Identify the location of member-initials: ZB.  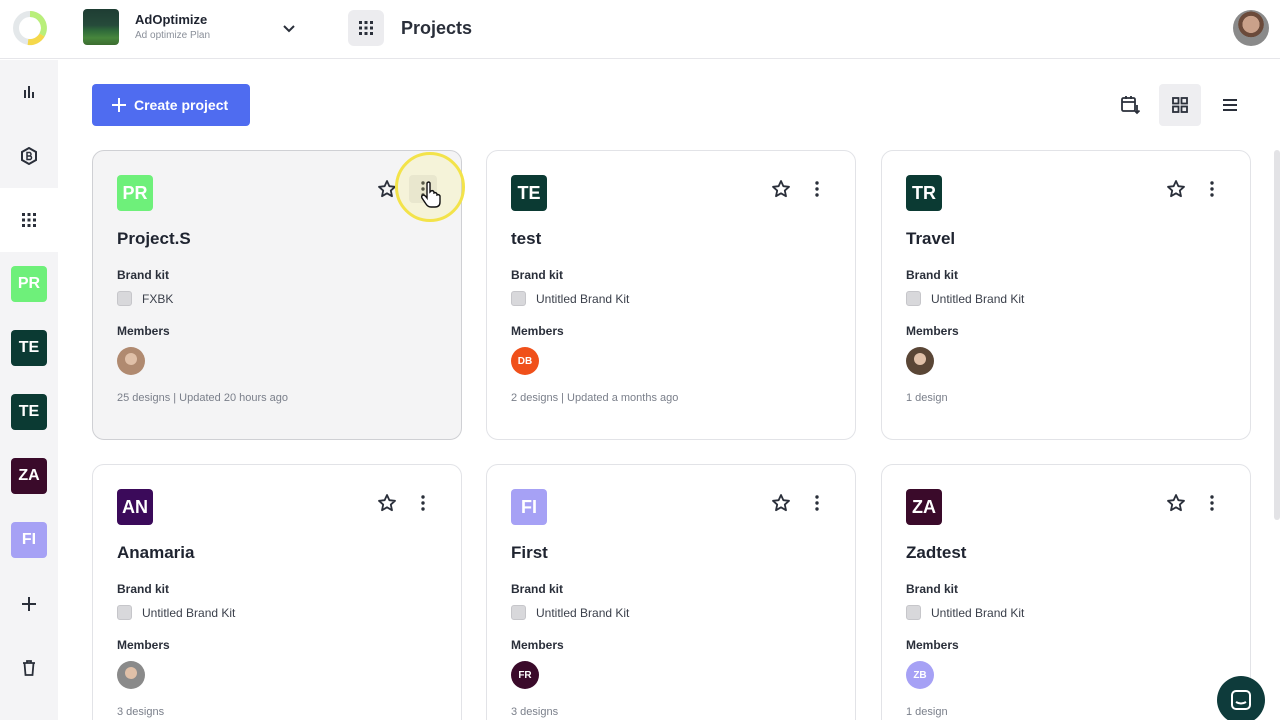
(920, 675).